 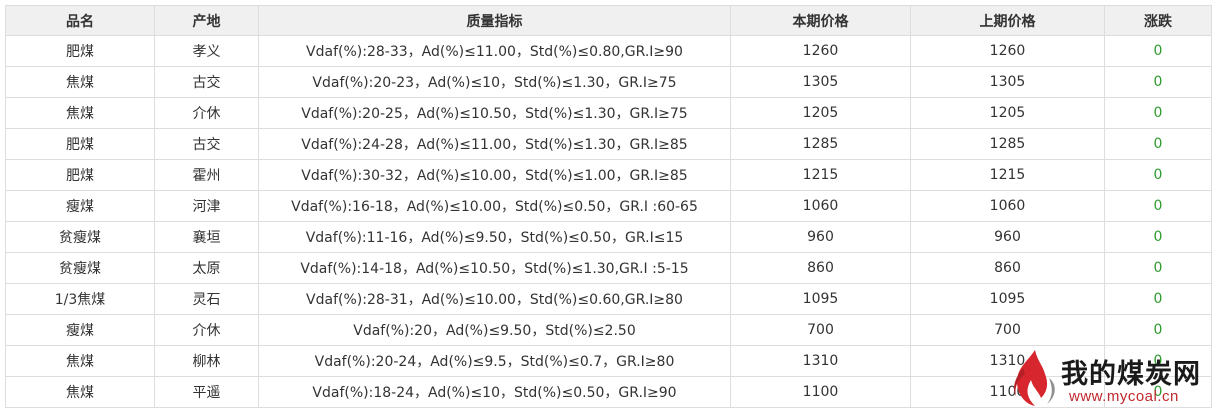 What do you see at coordinates (206, 20) in the screenshot?
I see `header-origin: 产地` at bounding box center [206, 20].